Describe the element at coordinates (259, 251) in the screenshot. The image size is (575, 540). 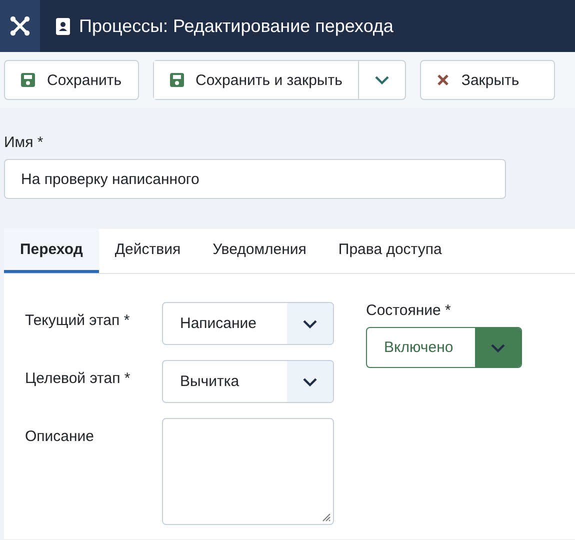
I see `tab: Уведомления` at that location.